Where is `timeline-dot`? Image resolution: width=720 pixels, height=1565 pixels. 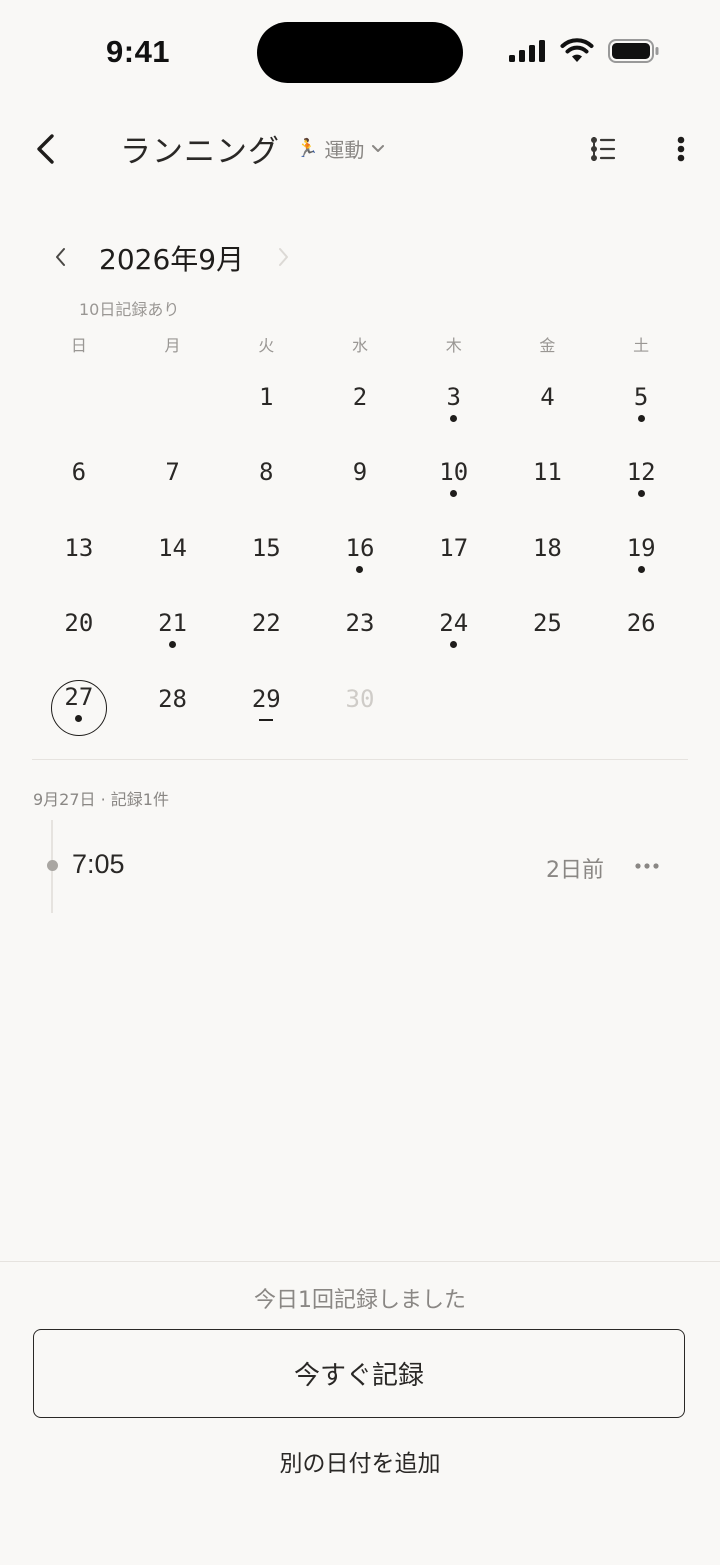 timeline-dot is located at coordinates (52, 865).